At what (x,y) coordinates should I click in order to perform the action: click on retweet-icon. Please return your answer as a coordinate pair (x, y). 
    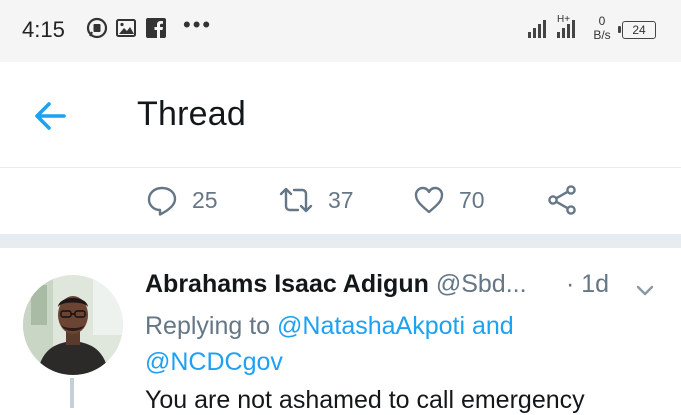
    Looking at the image, I should click on (296, 200).